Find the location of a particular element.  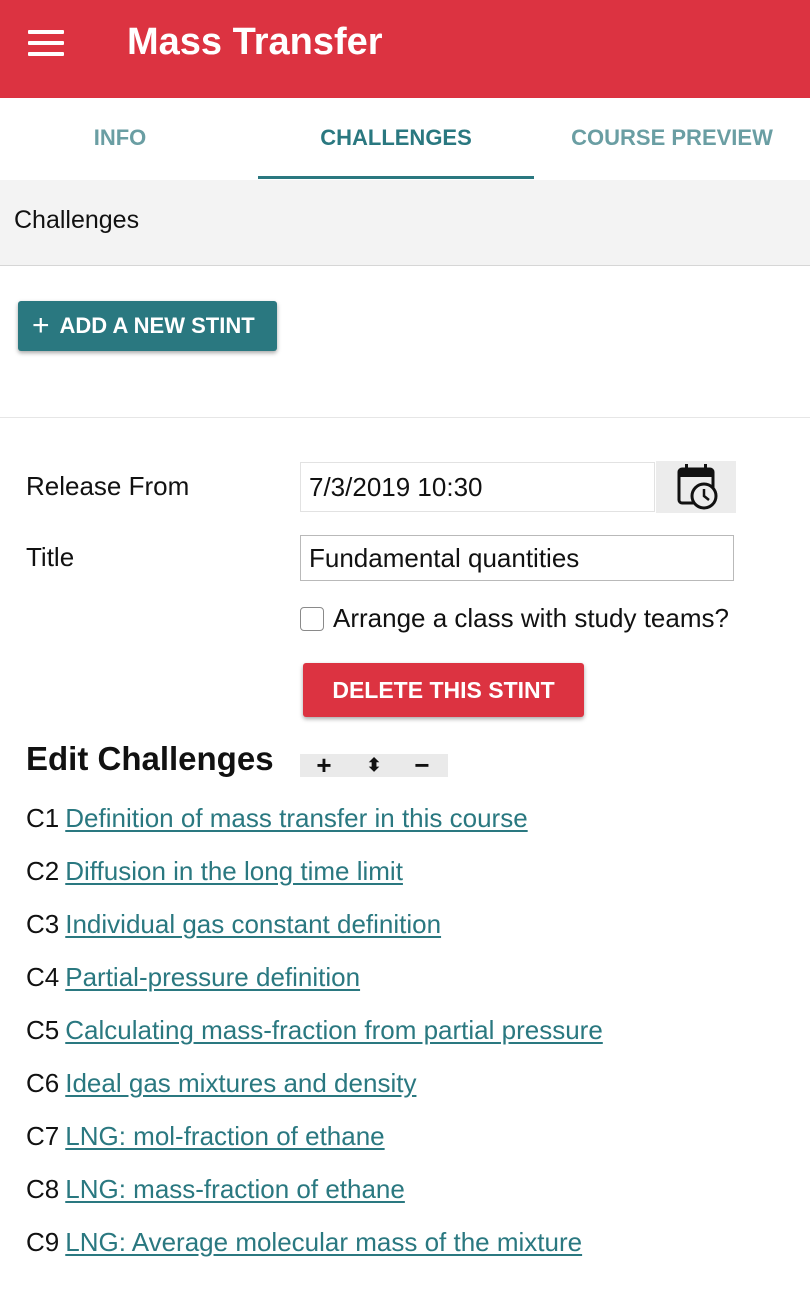

challenge-number: C8 is located at coordinates (43, 1189).